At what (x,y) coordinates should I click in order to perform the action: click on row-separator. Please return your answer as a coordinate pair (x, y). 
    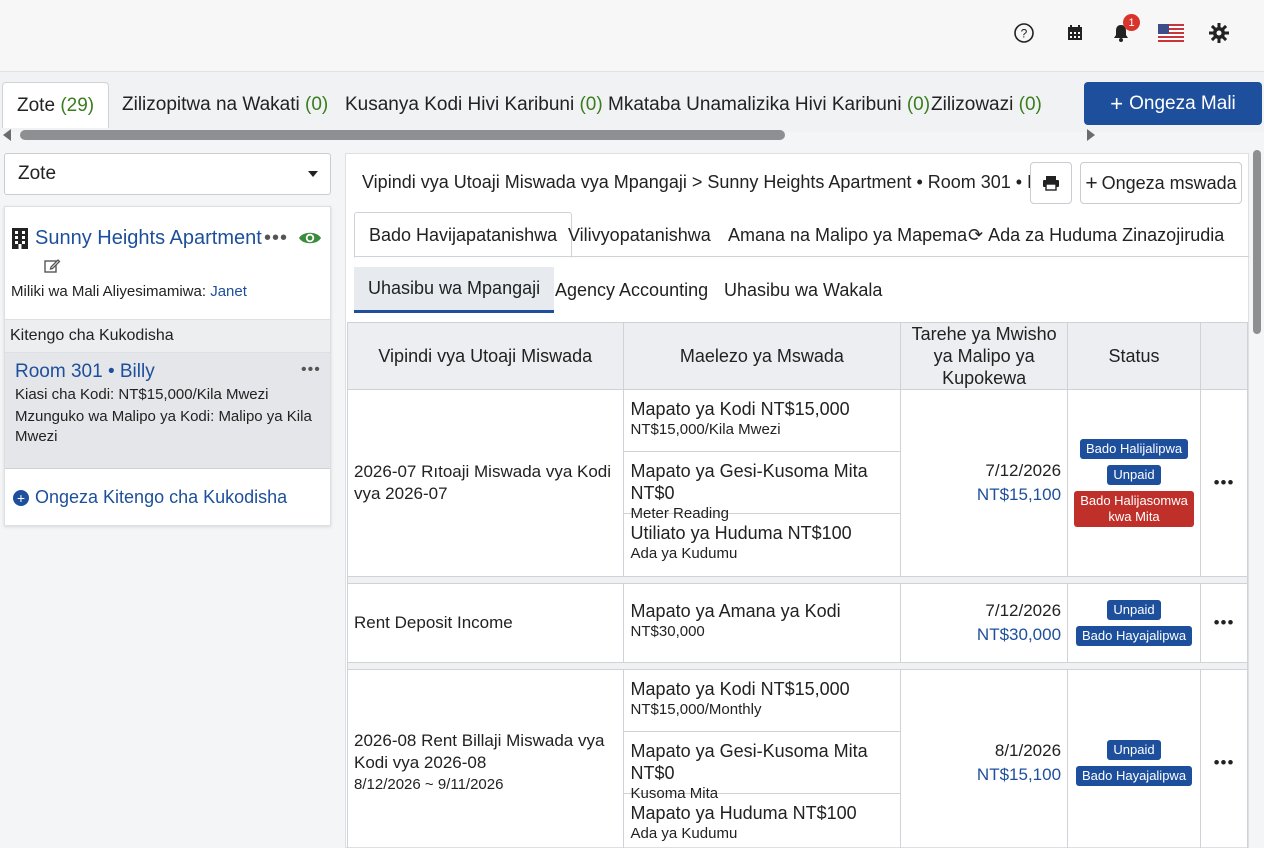
    Looking at the image, I should click on (797, 580).